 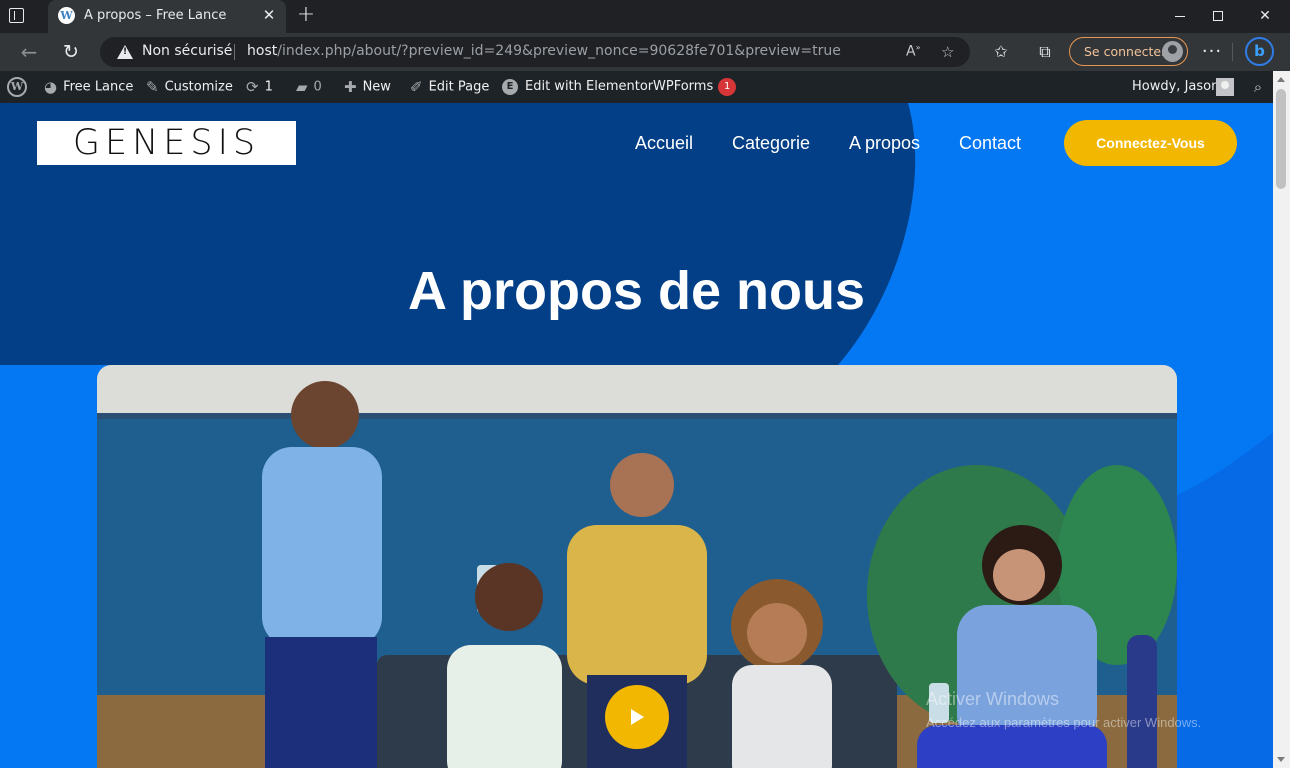 What do you see at coordinates (1150, 143) in the screenshot?
I see `connect-button: Connectez-Vous` at bounding box center [1150, 143].